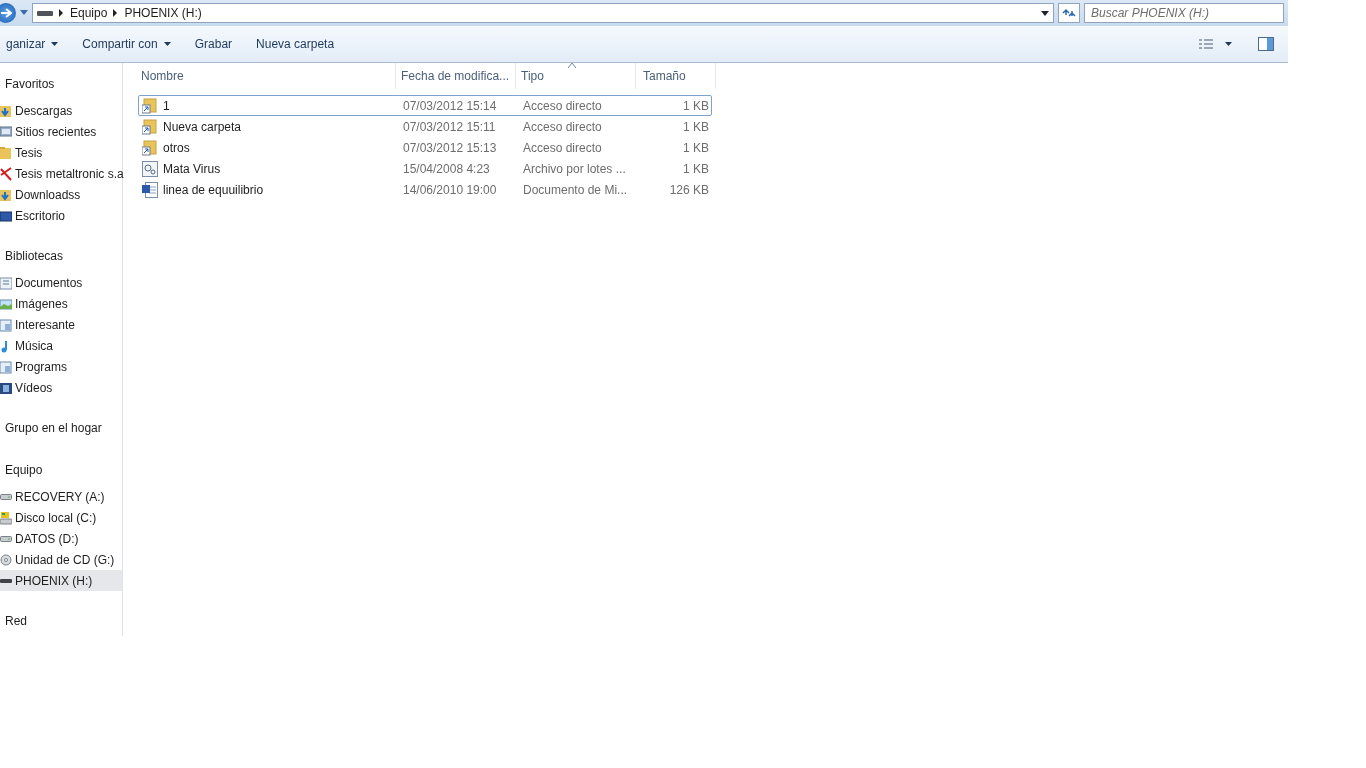 The height and width of the screenshot is (768, 1366). What do you see at coordinates (61, 215) in the screenshot?
I see `nav-item: Escritorio` at bounding box center [61, 215].